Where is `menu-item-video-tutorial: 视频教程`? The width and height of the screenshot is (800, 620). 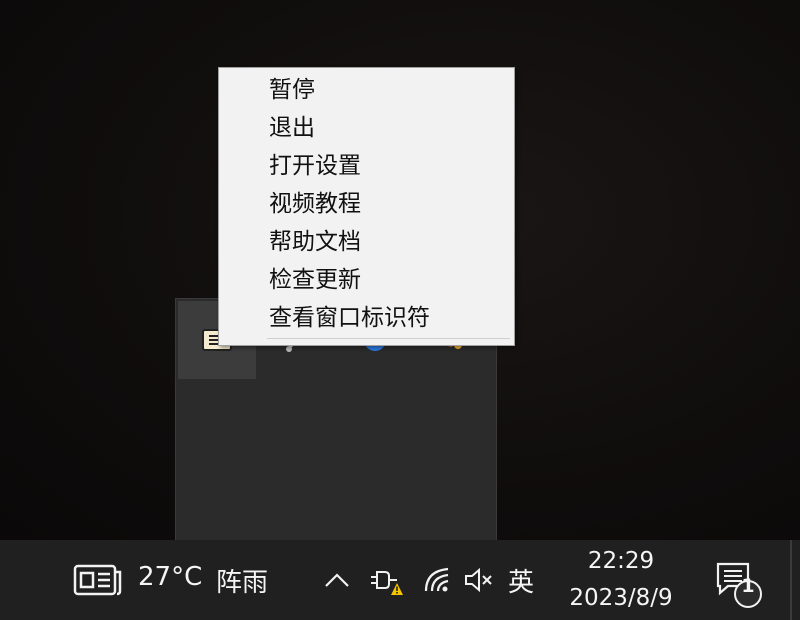
menu-item-video-tutorial: 视频教程 is located at coordinates (366, 204).